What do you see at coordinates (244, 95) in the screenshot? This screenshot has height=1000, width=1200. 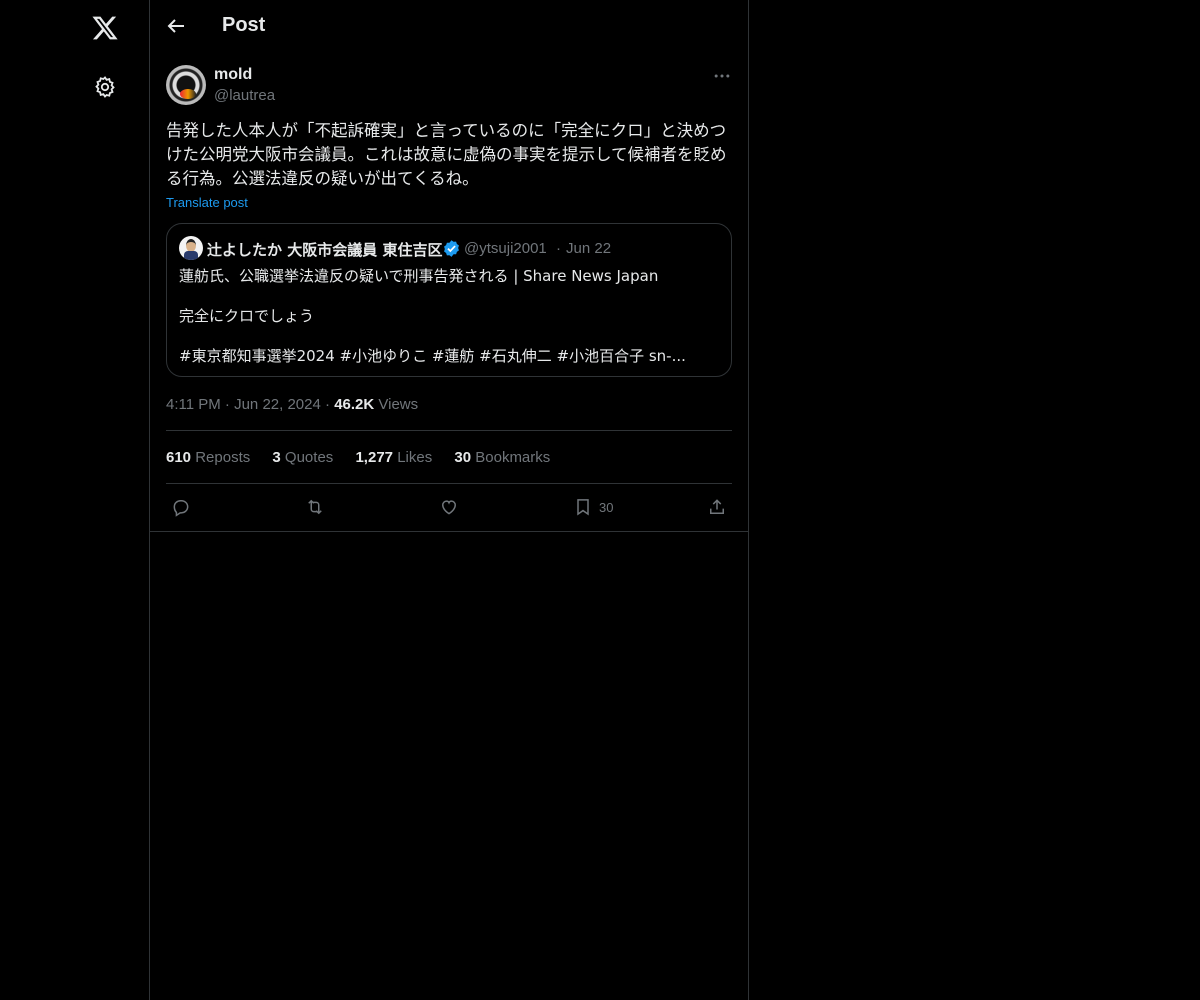 I see `author-handle: @lautrea` at bounding box center [244, 95].